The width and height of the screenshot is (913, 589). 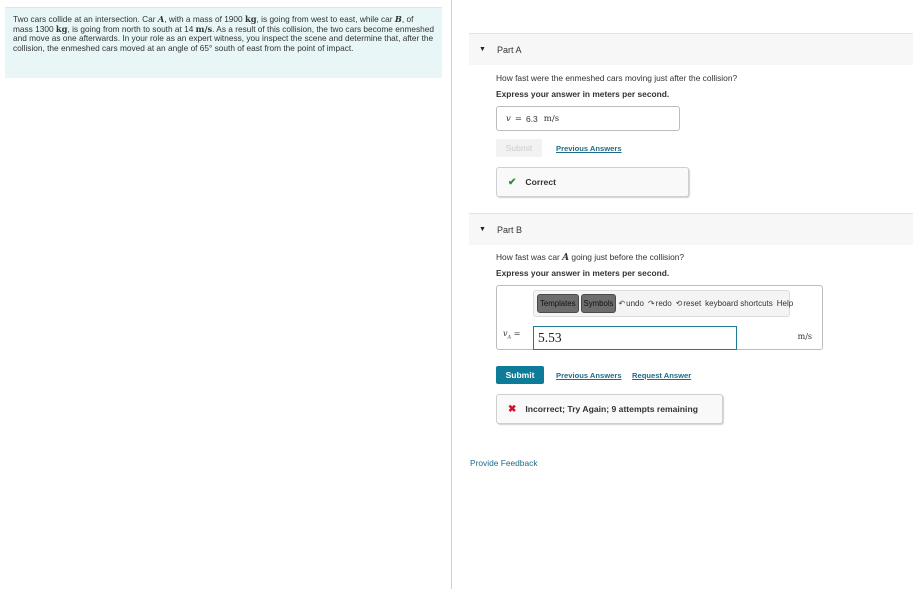 What do you see at coordinates (558, 303) in the screenshot?
I see `templates-button: Templates` at bounding box center [558, 303].